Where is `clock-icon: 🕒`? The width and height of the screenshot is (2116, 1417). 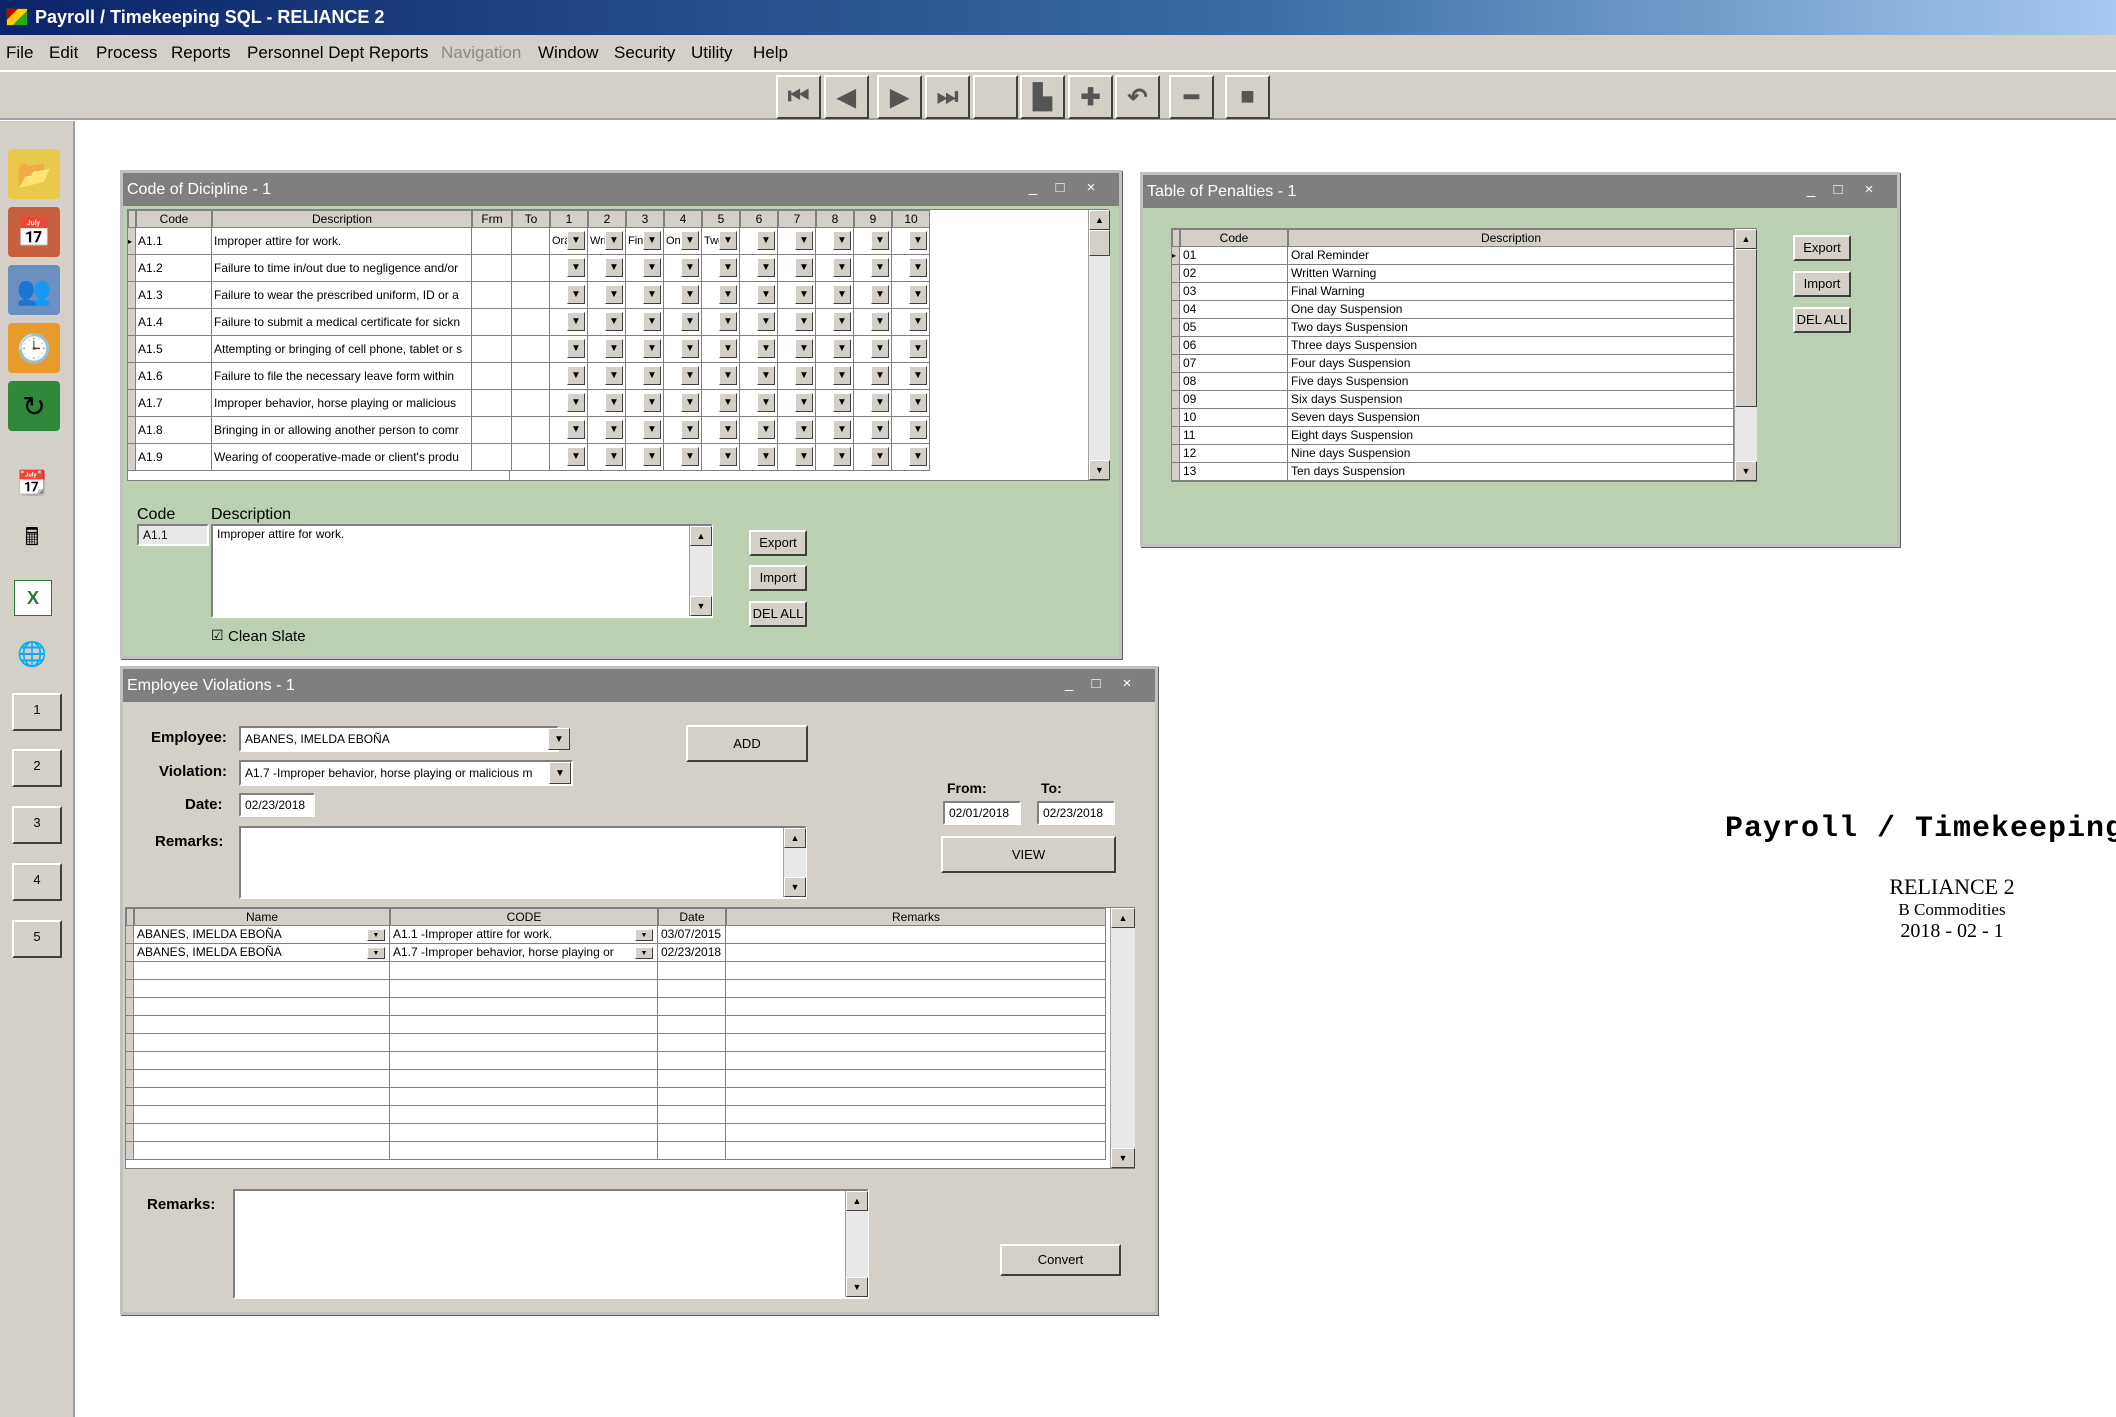 clock-icon: 🕒 is located at coordinates (34, 348).